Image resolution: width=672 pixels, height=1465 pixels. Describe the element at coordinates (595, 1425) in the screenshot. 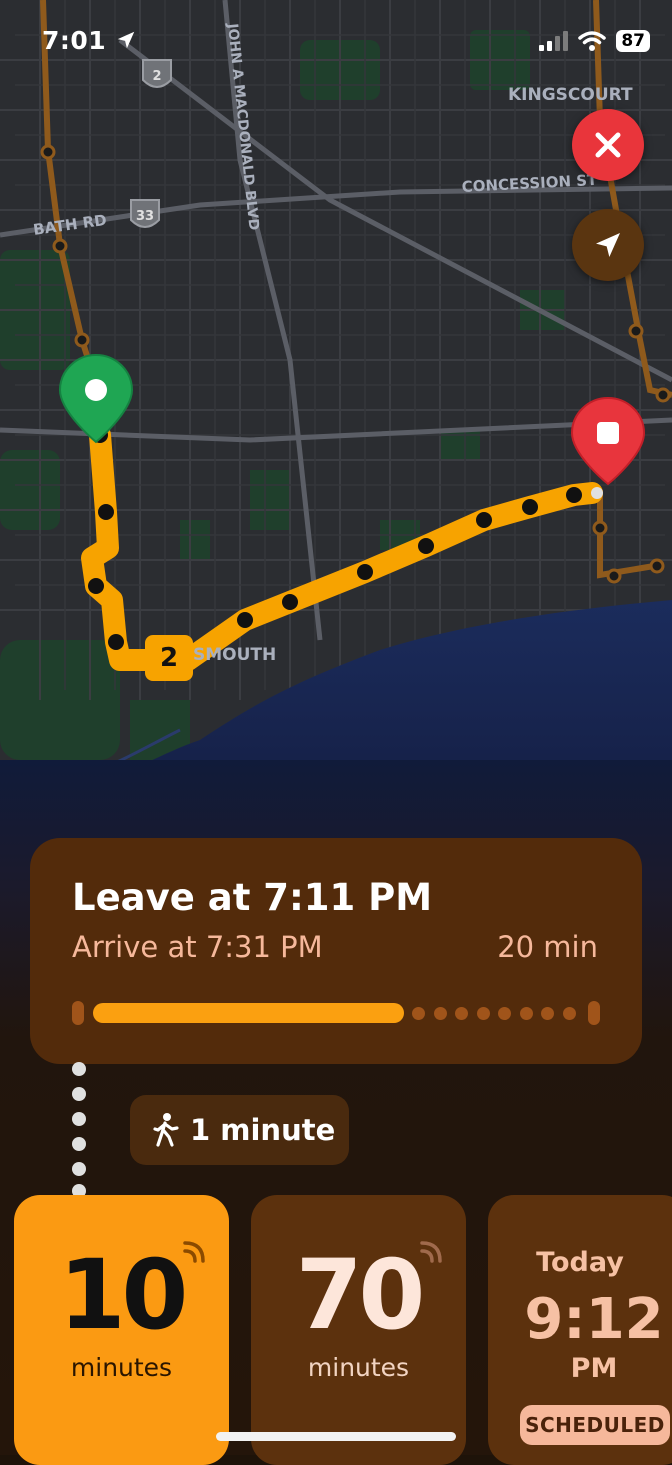

I see `scheduled-badge: SCHEDULED` at that location.